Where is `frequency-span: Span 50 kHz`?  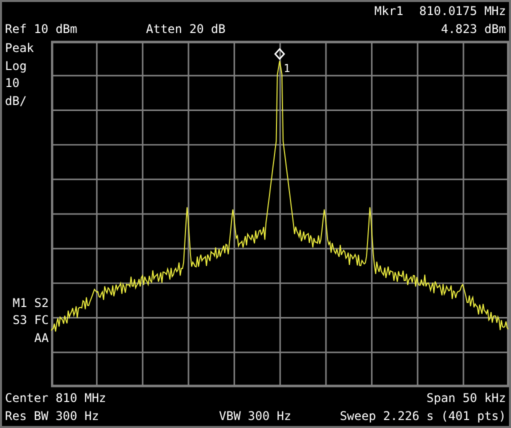 frequency-span: Span 50 kHz is located at coordinates (466, 398).